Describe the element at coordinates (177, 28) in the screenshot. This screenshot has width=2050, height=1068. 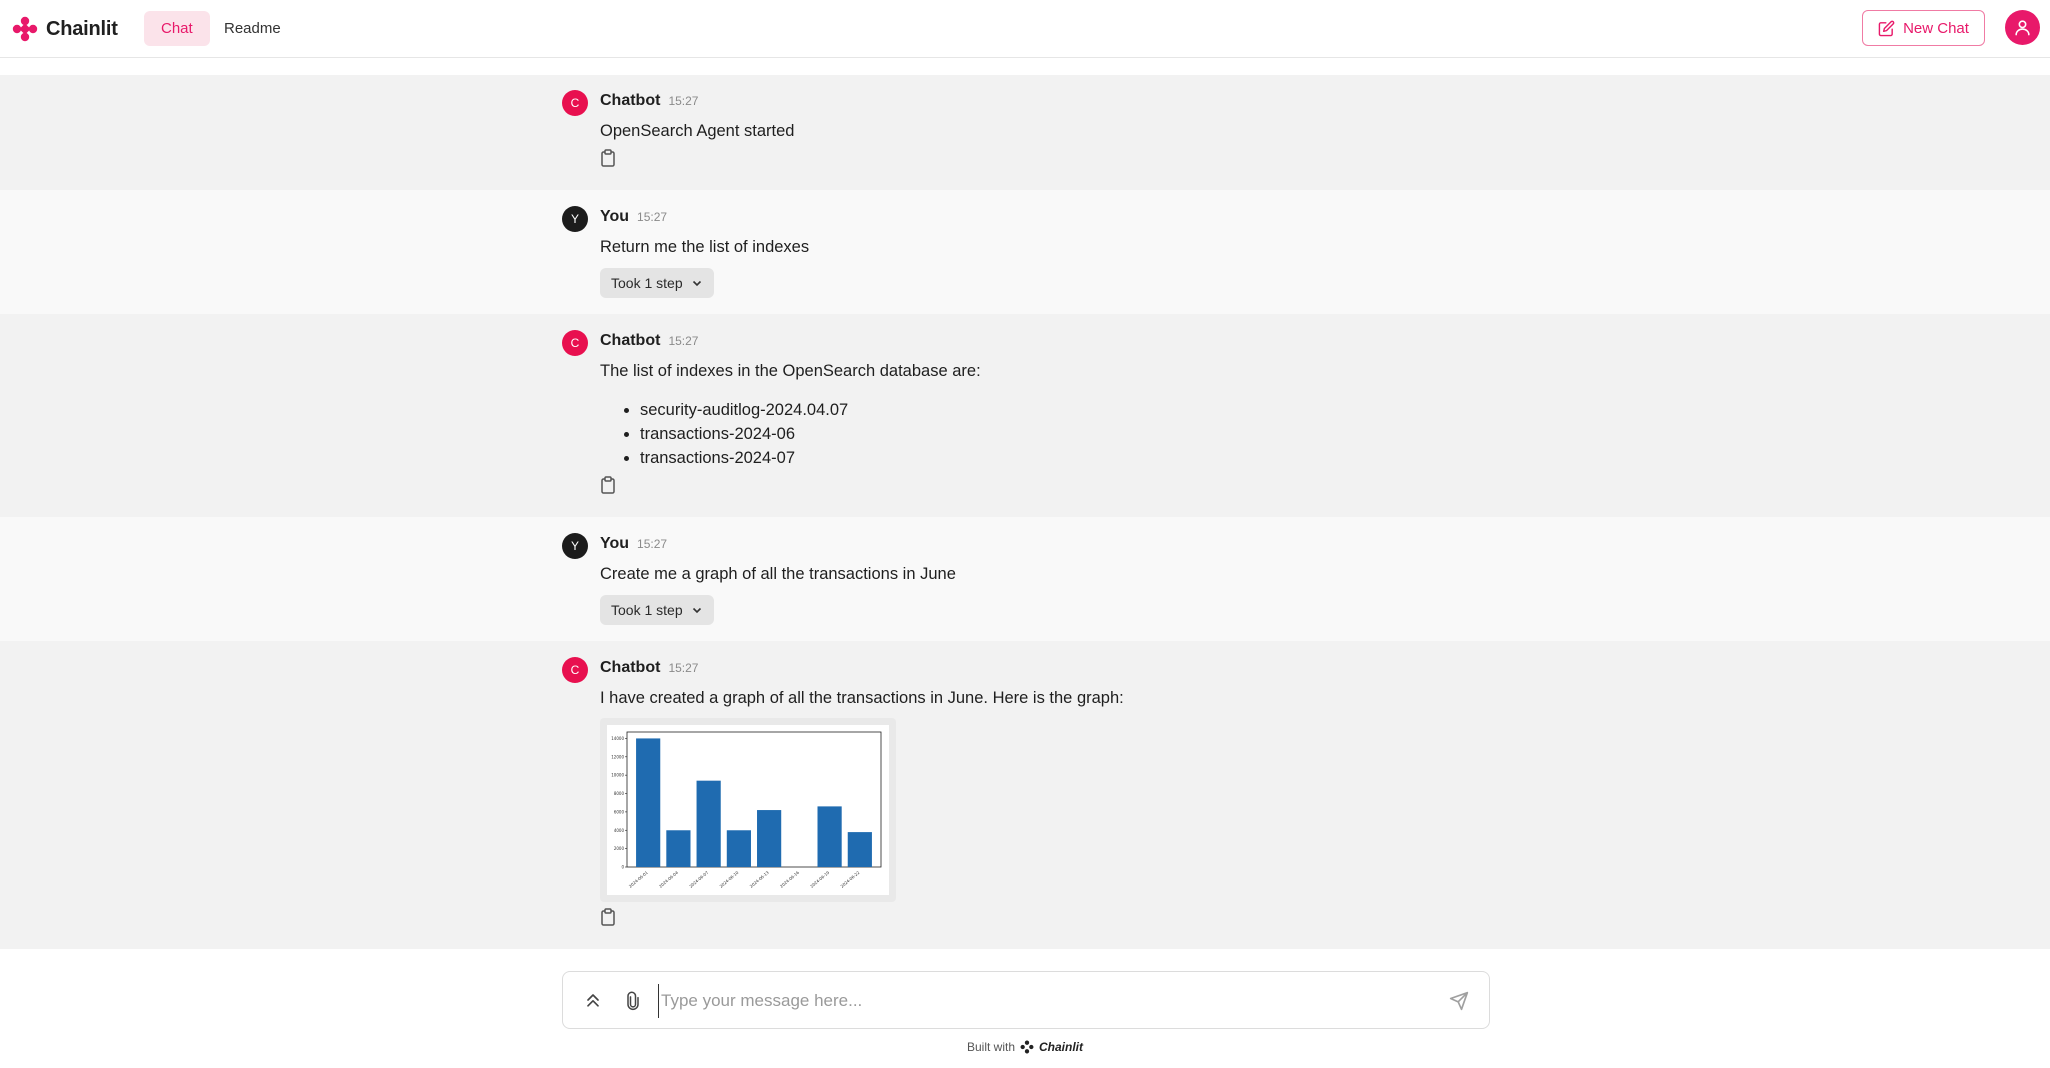
I see `tab-chat: Chat` at that location.